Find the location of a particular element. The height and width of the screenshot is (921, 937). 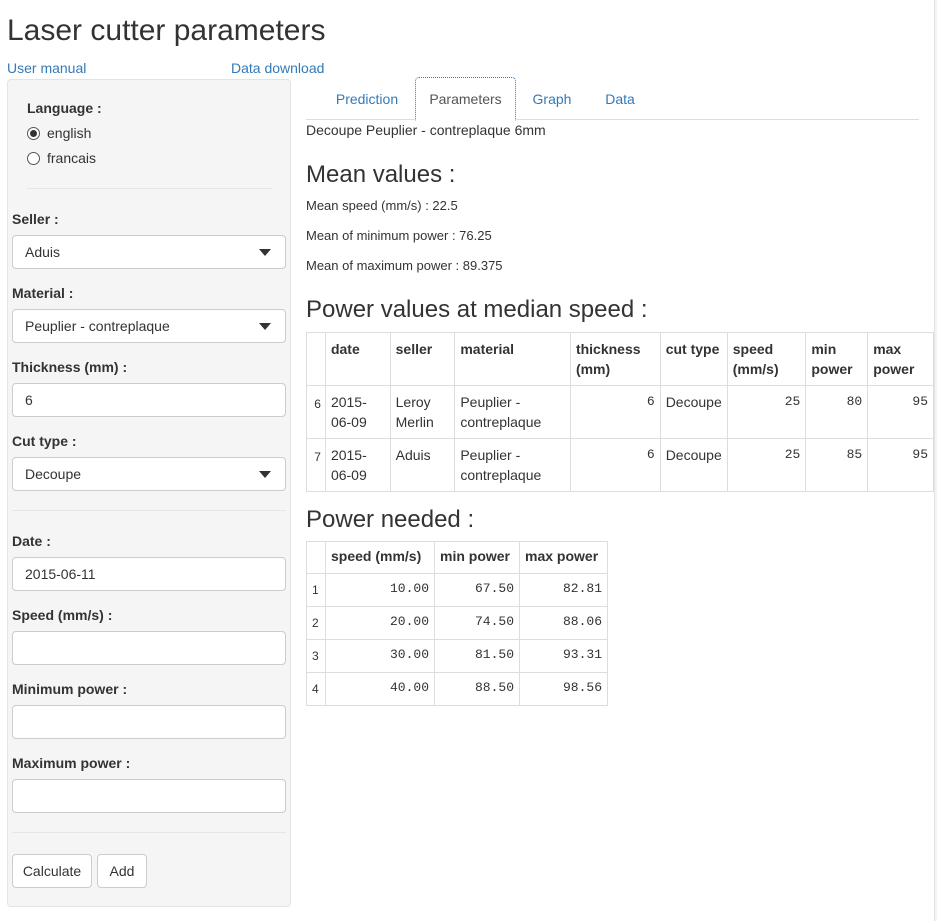

tab-bar: Prediction Parameters Graph Data is located at coordinates (612, 99).